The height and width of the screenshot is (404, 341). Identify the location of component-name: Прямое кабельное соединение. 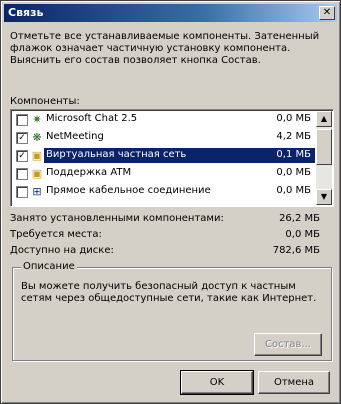
(128, 190).